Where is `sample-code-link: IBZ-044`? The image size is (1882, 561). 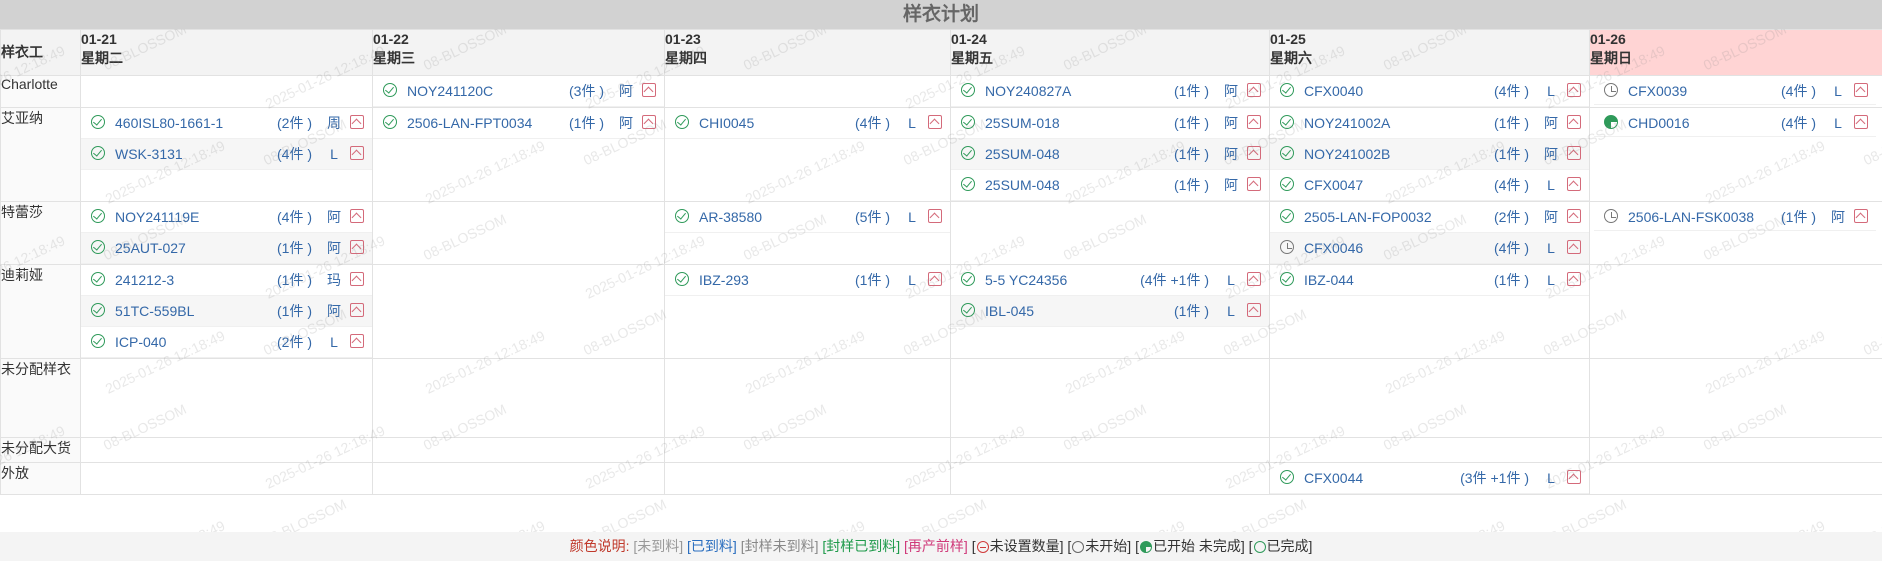 sample-code-link: IBZ-044 is located at coordinates (1329, 280).